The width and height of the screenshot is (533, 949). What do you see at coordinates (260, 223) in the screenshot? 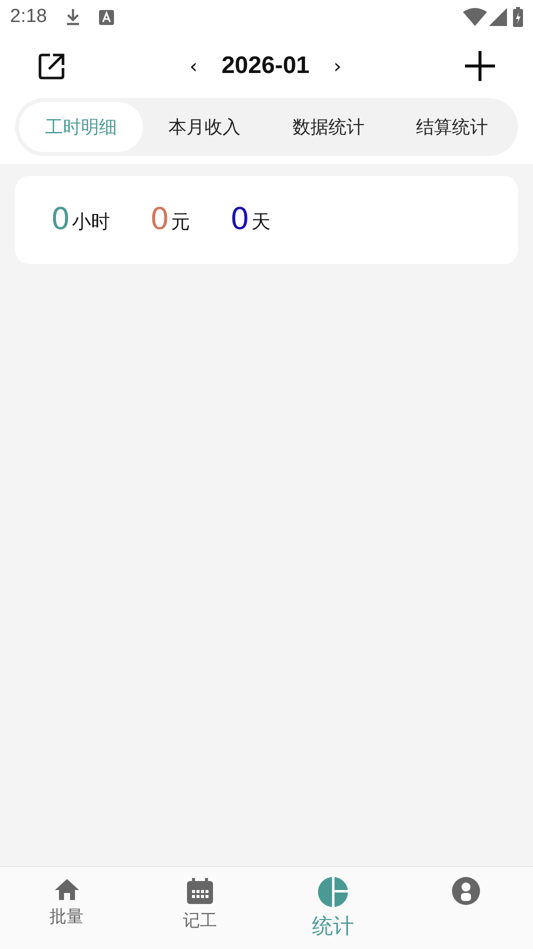
I see `summary-unit: 天` at bounding box center [260, 223].